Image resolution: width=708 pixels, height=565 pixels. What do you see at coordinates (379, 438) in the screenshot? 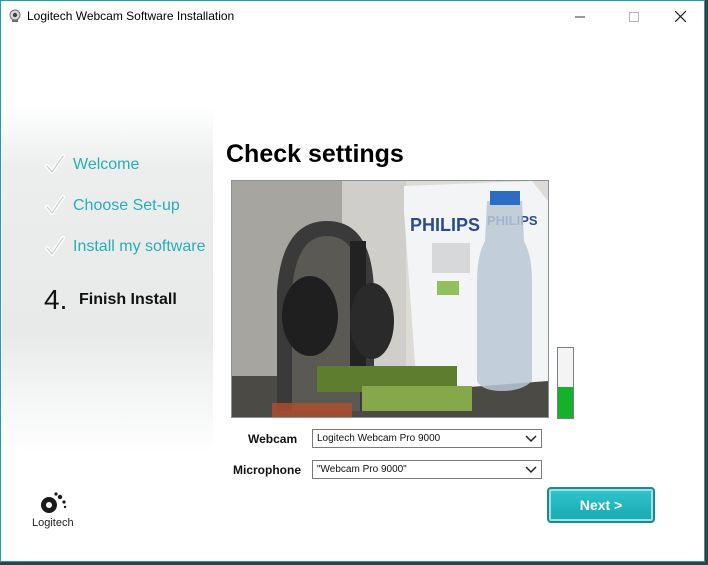
I see `webcam-select-value: Logitech Webcam Pro 9000` at bounding box center [379, 438].